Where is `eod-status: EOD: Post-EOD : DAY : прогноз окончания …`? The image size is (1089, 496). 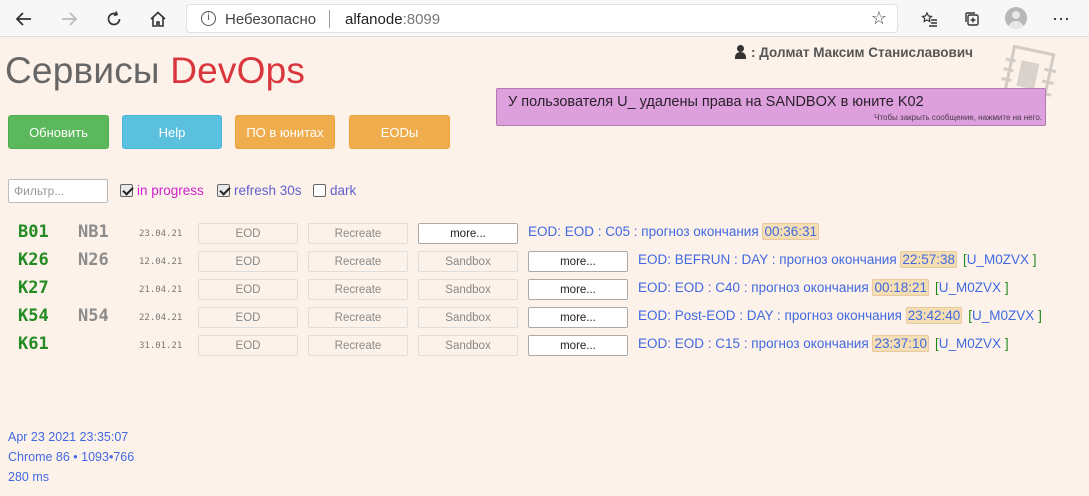 eod-status: EOD: Post-EOD : DAY : прогноз окончания … is located at coordinates (840, 315).